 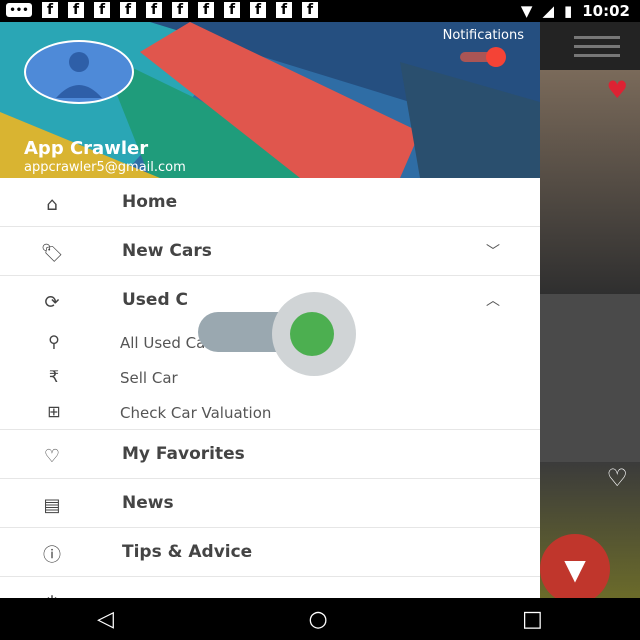 I want to click on submenu-item-label: Check Car Valuation, so click(x=196, y=413).